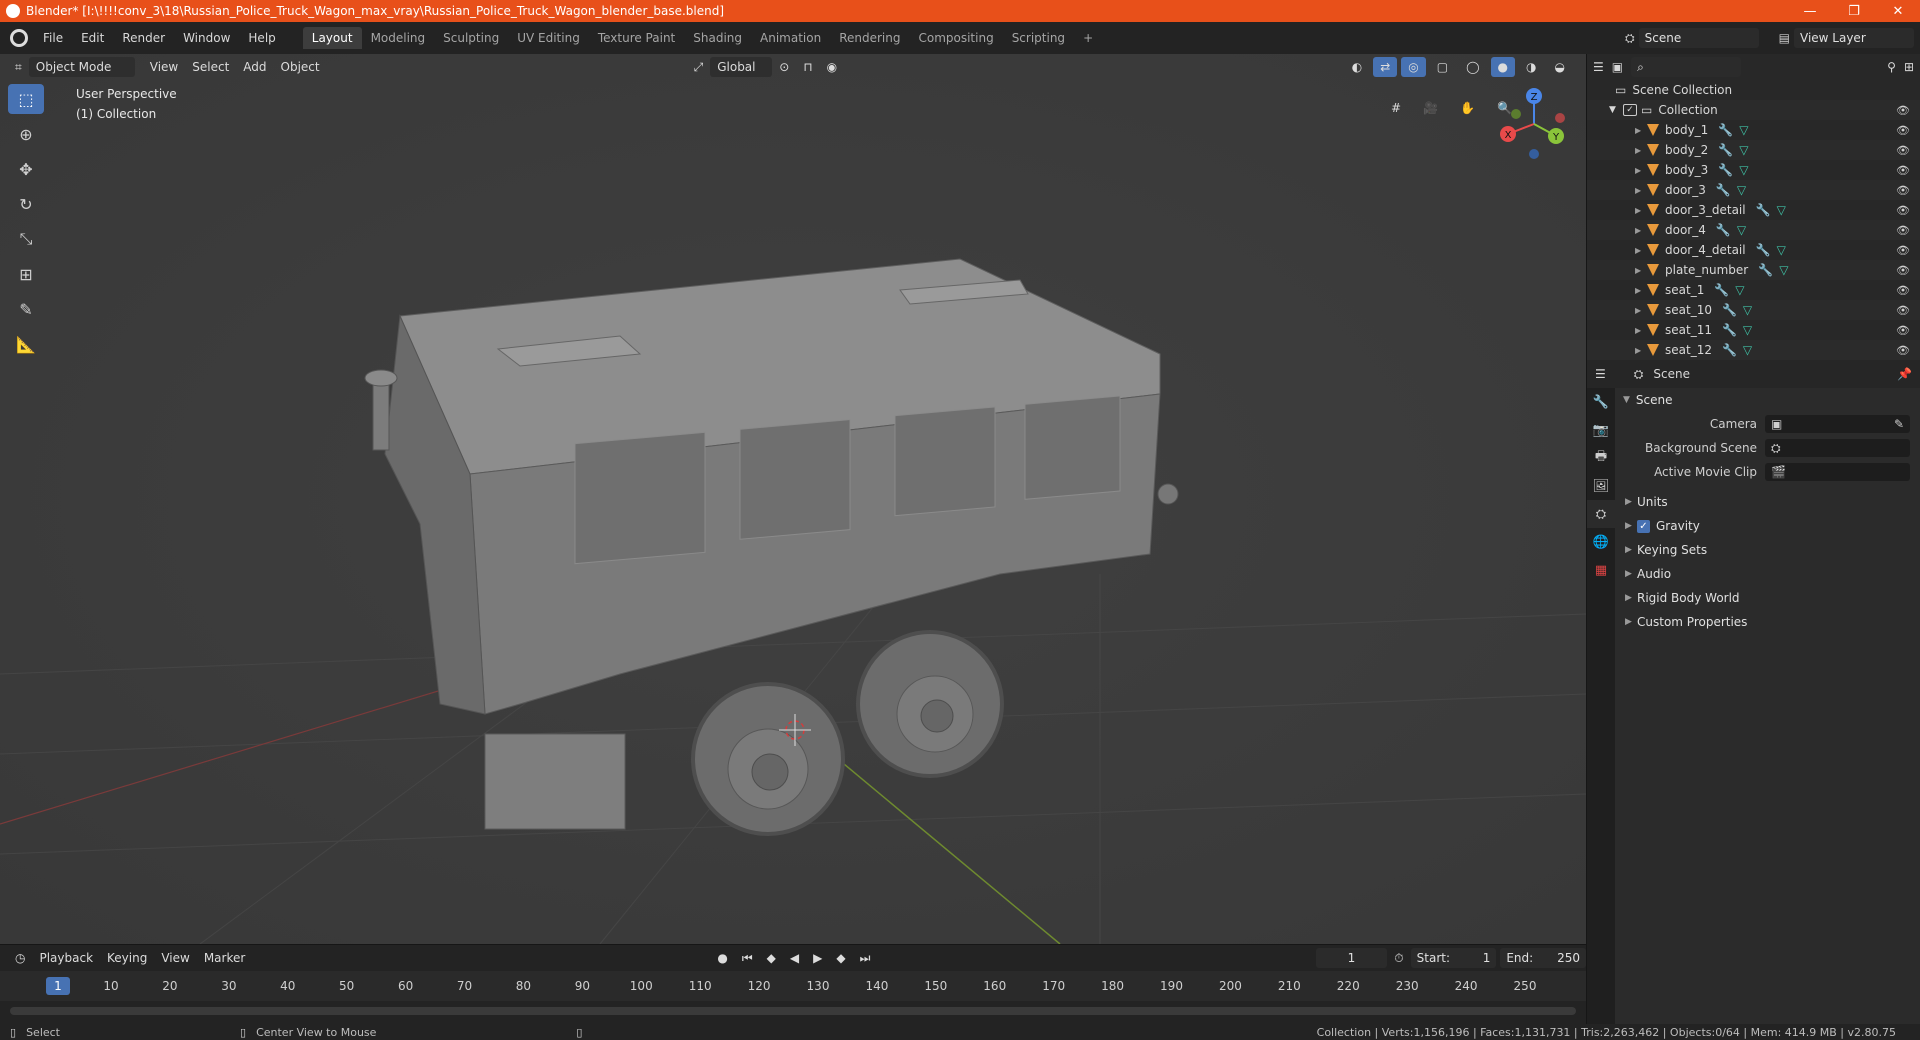 Image resolution: width=1920 pixels, height=1040 pixels. Describe the element at coordinates (1753, 90) in the screenshot. I see `scene-collection-row: ▭ Scene Collection` at that location.